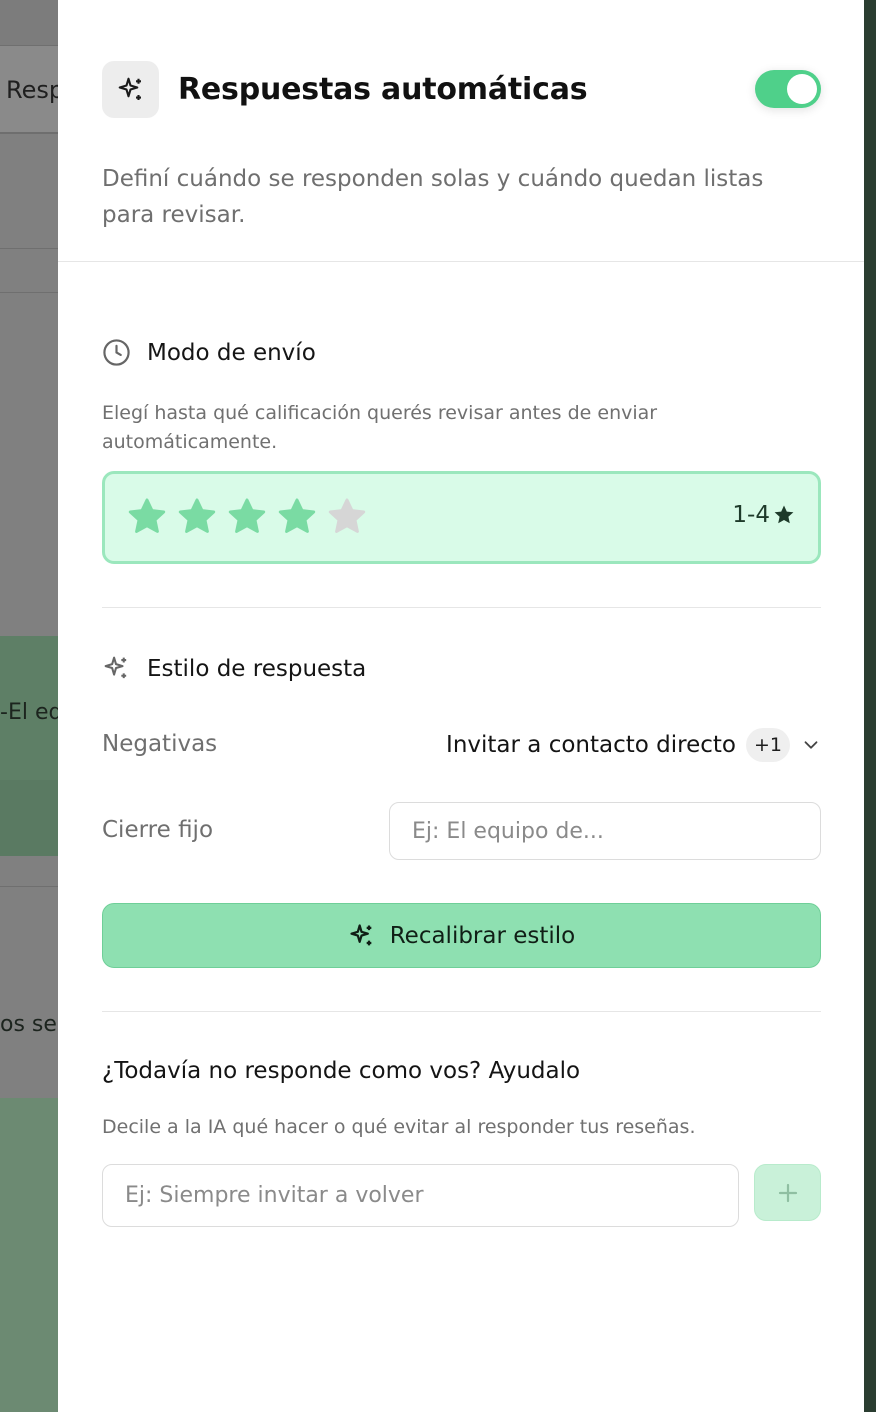  I want to click on rating-stars, so click(247, 517).